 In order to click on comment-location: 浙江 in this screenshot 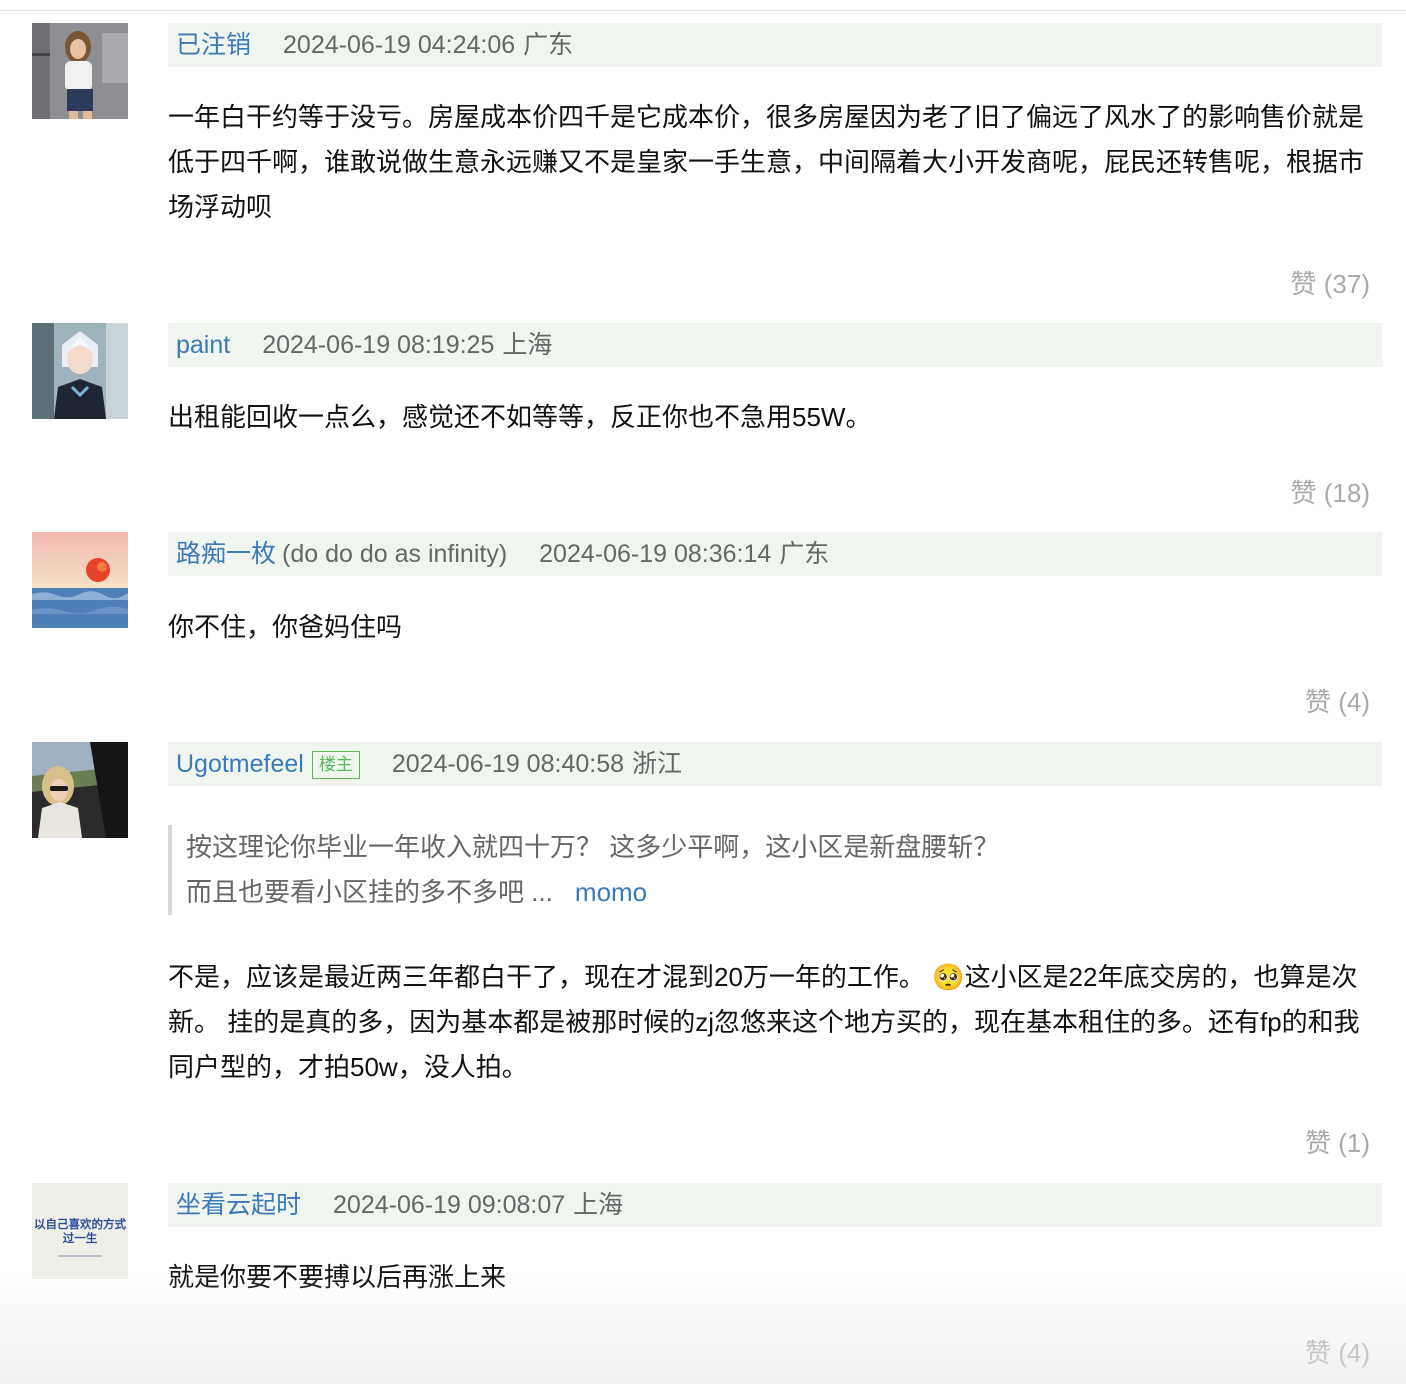, I will do `click(657, 764)`.